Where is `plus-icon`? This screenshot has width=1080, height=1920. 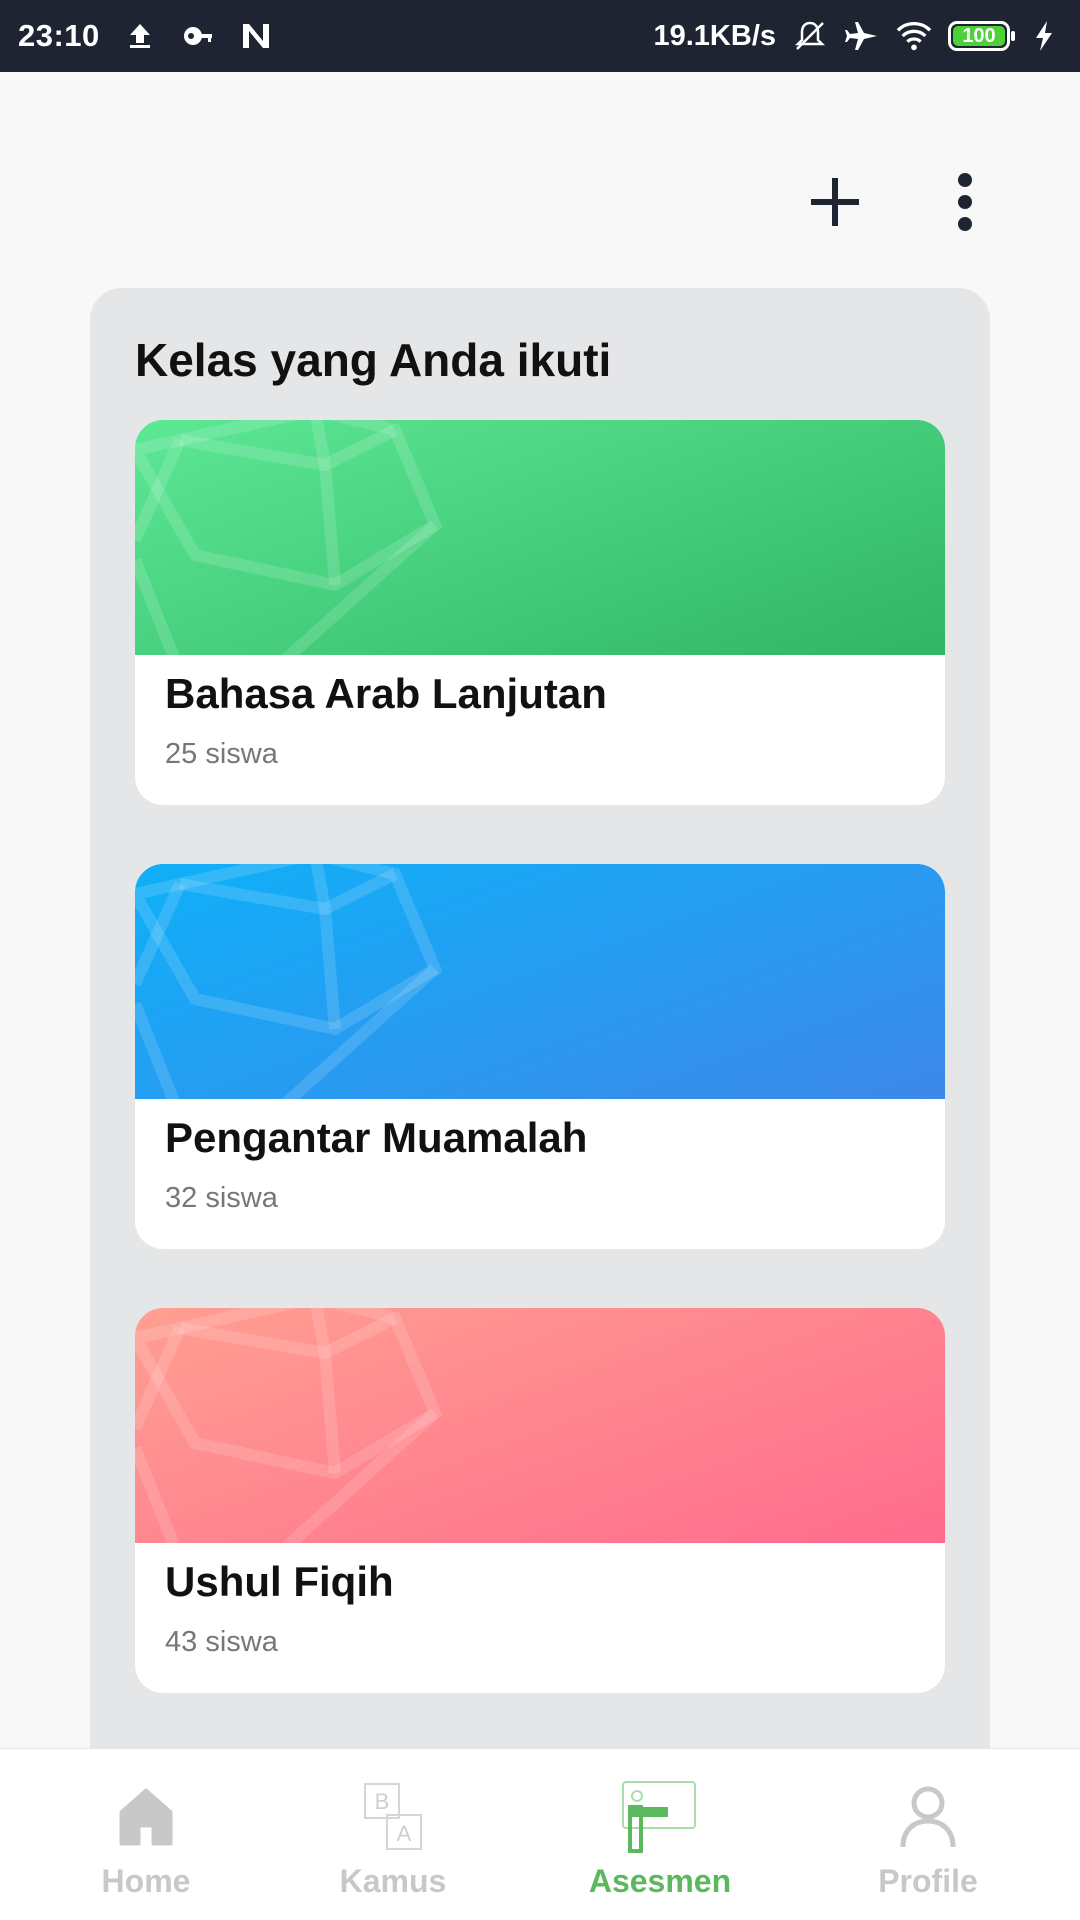 plus-icon is located at coordinates (835, 202).